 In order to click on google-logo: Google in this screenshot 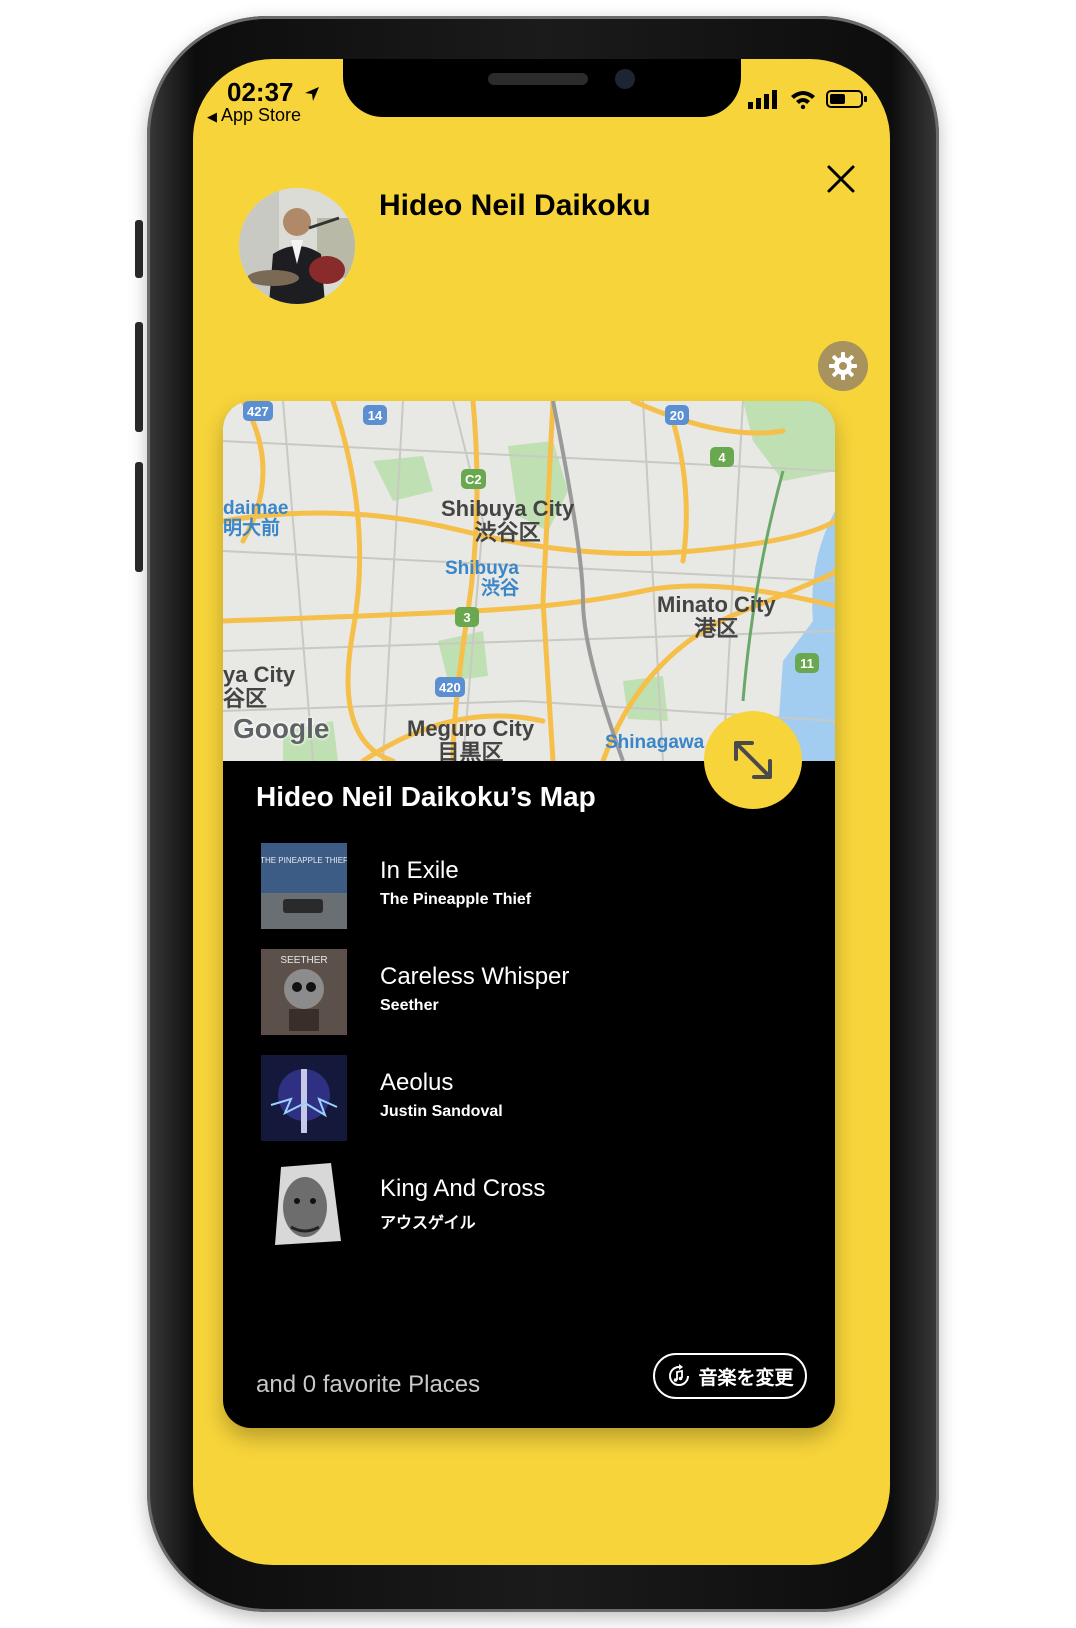, I will do `click(281, 728)`.